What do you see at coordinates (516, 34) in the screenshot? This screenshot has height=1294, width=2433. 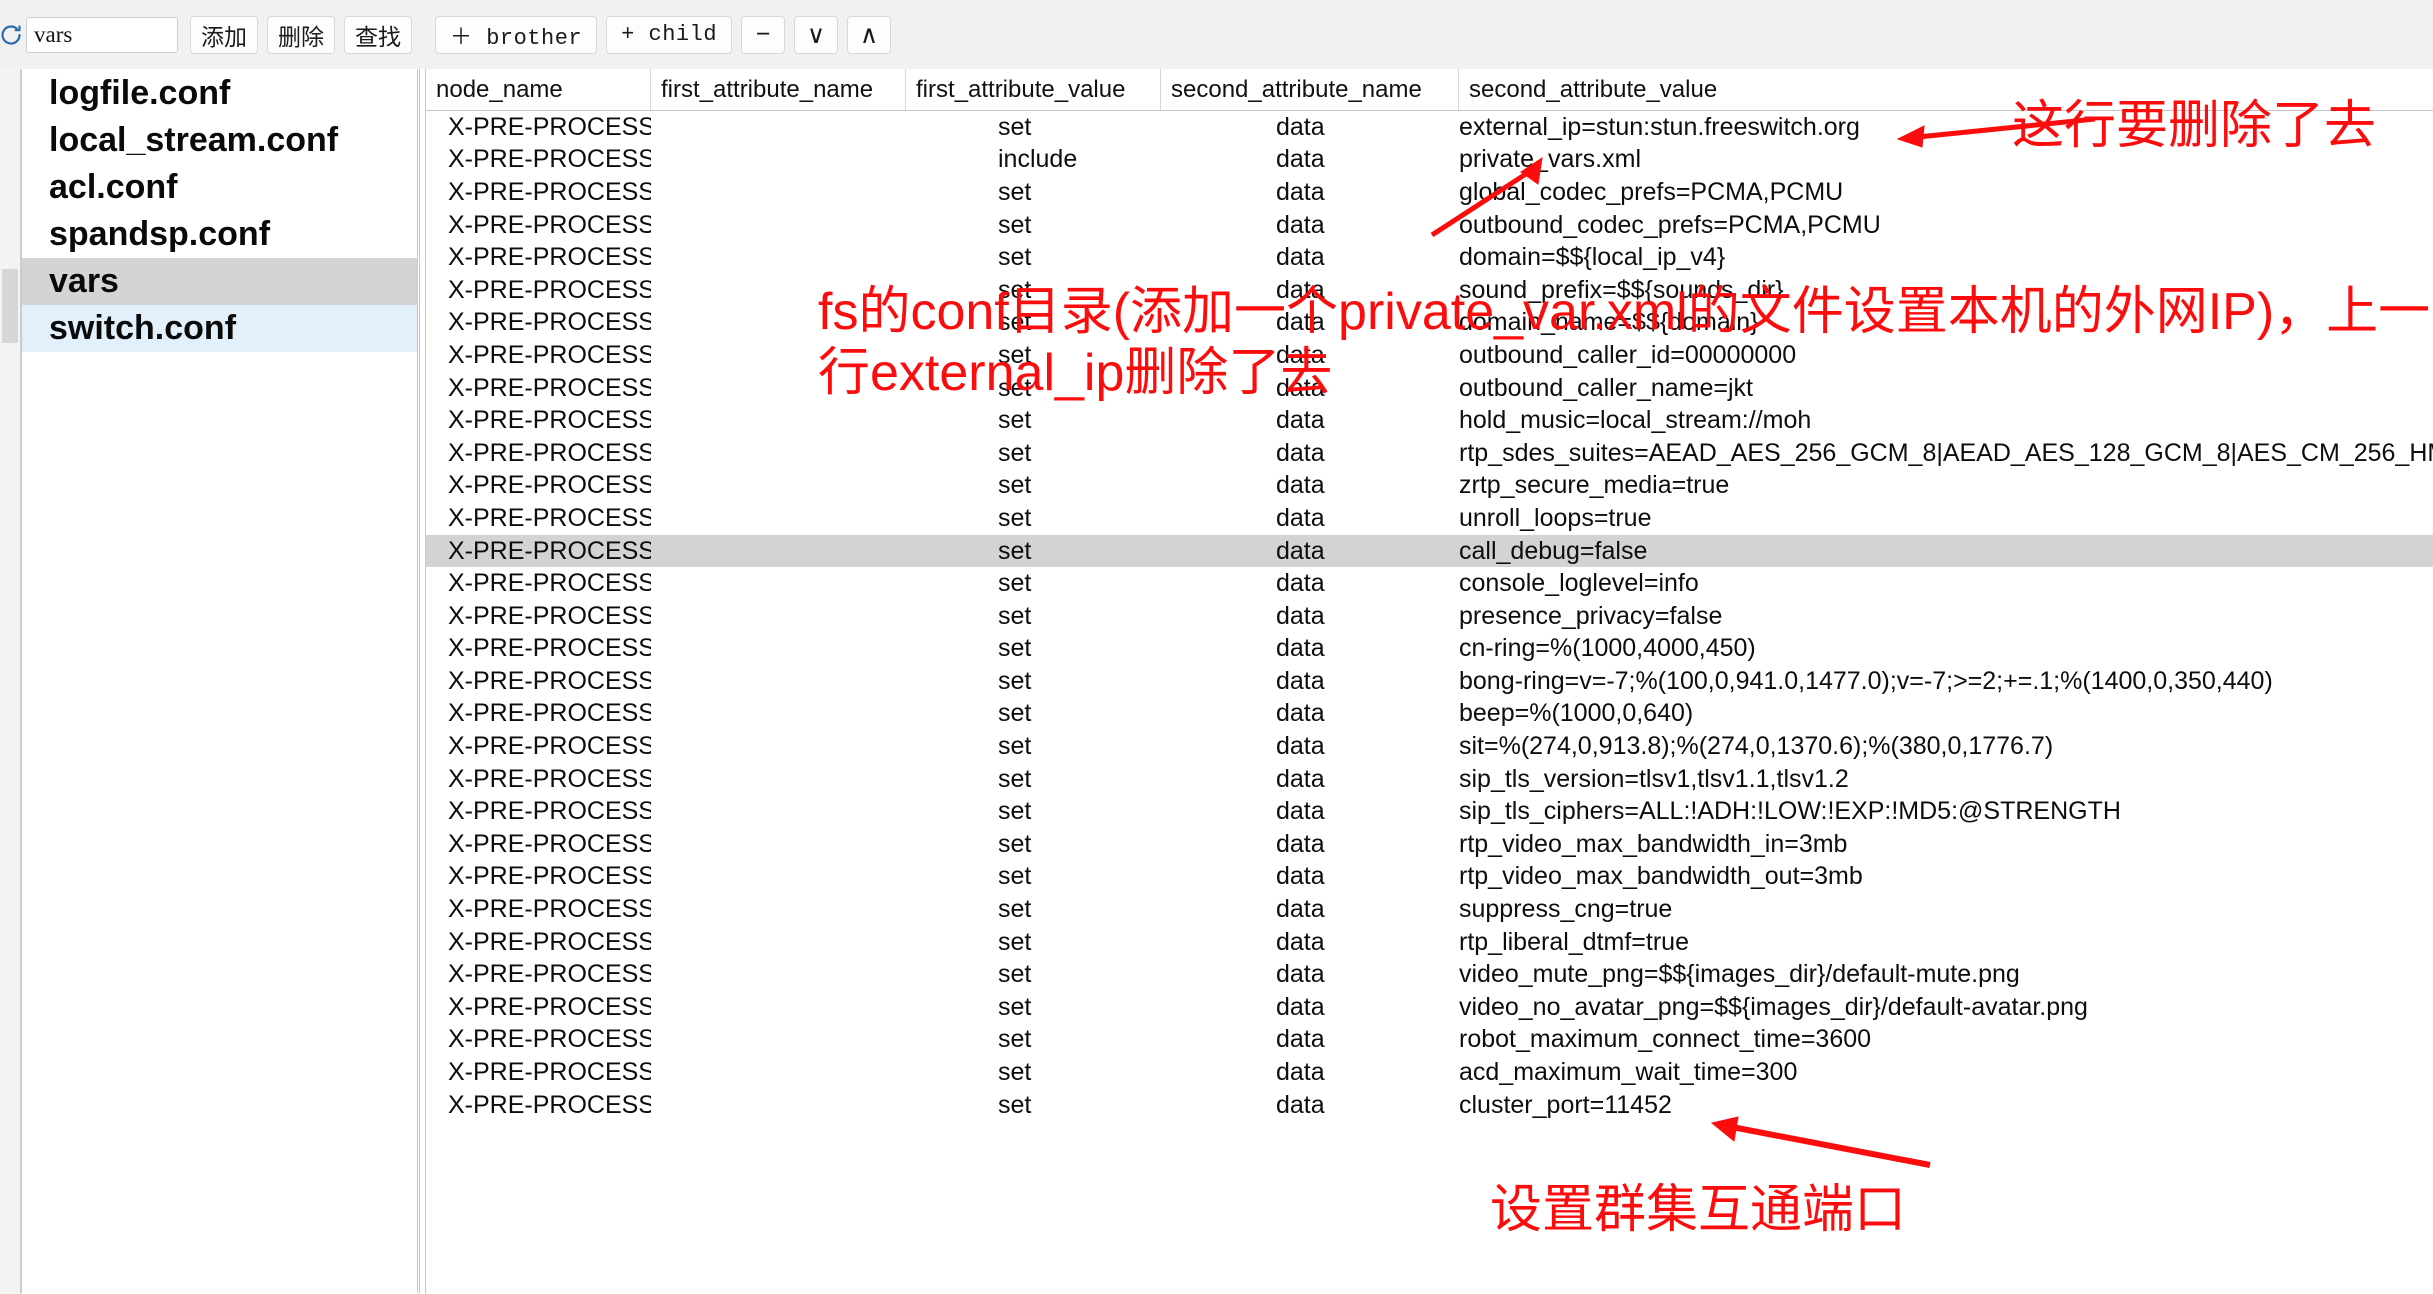 I see `add-brother-button: ＋ brother` at bounding box center [516, 34].